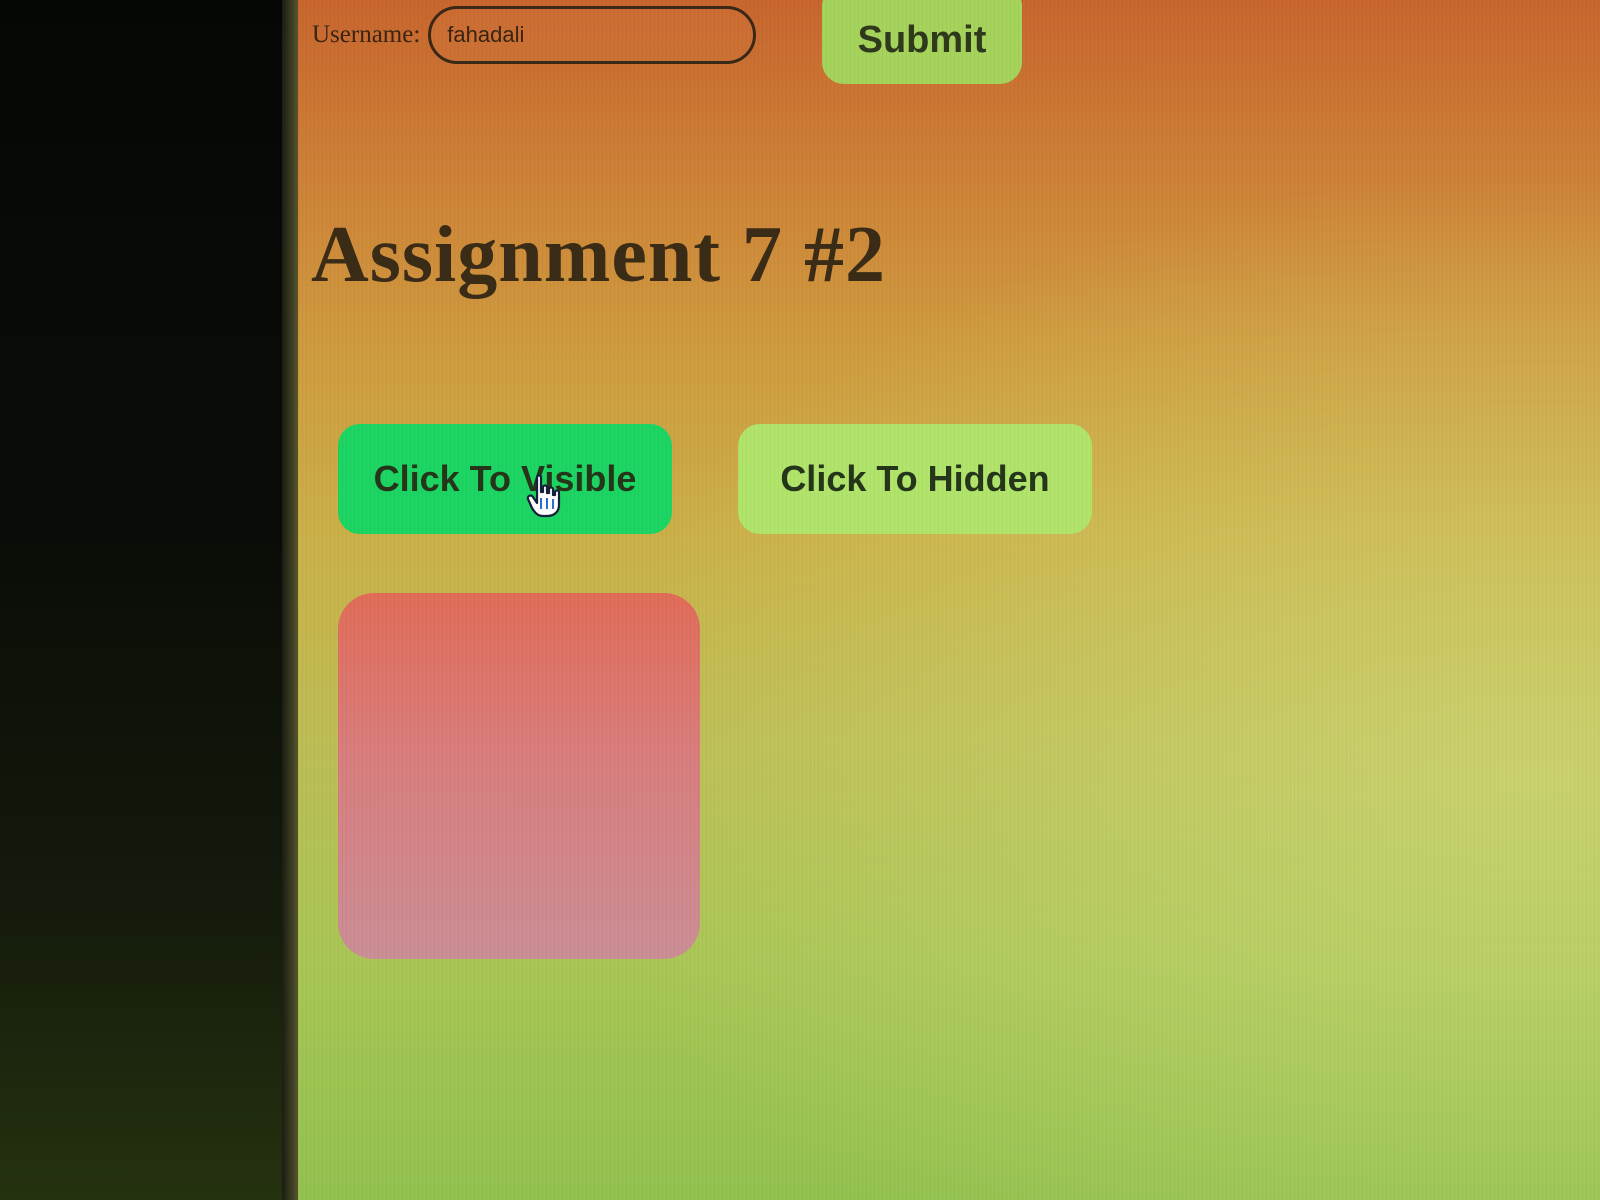  What do you see at coordinates (922, 42) in the screenshot?
I see `submit-button: Submit` at bounding box center [922, 42].